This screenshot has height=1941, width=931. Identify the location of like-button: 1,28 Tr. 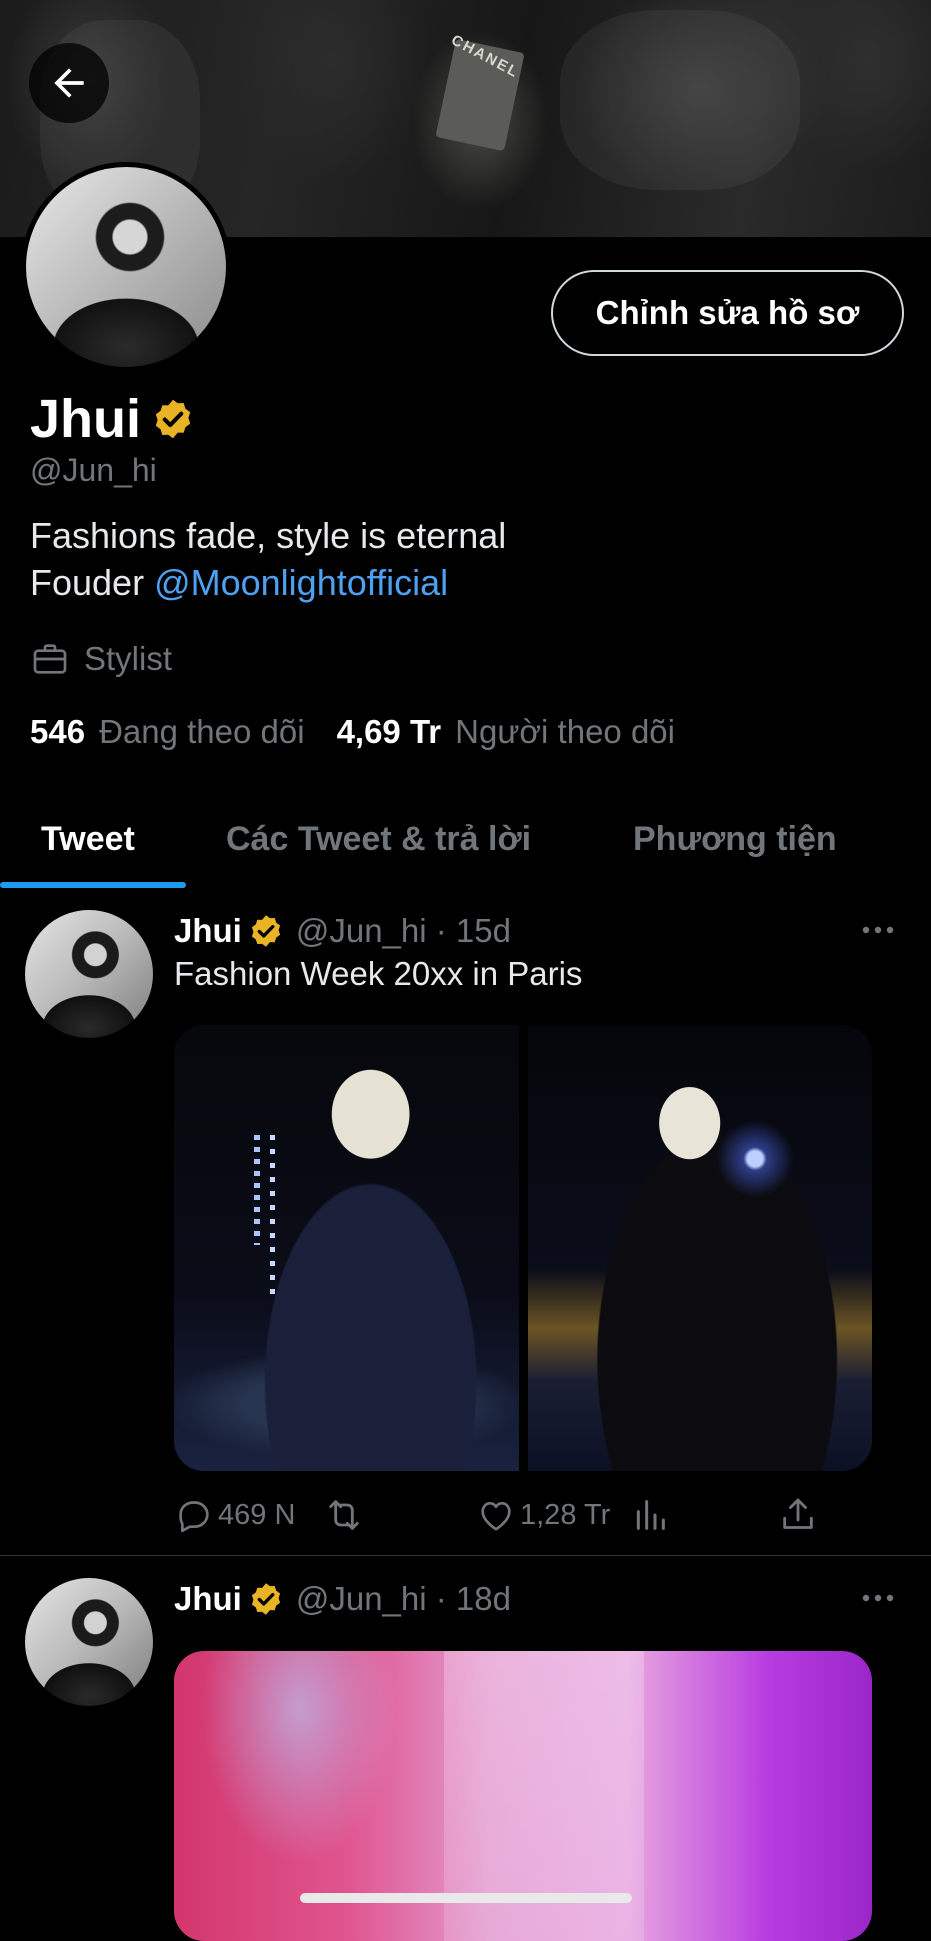
(543, 1515).